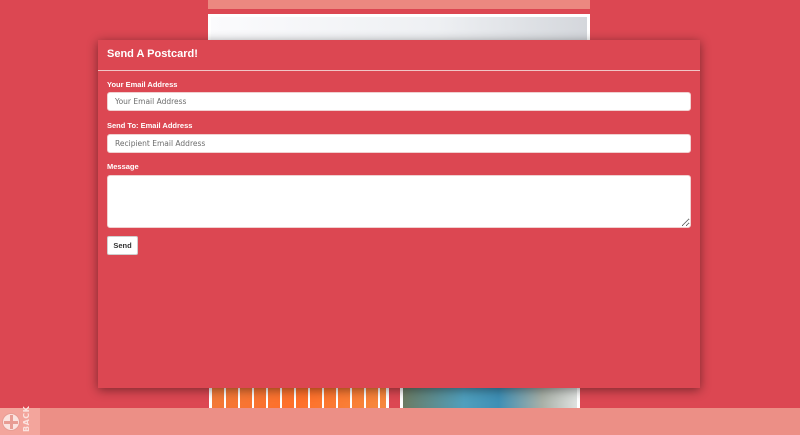 The height and width of the screenshot is (435, 800). Describe the element at coordinates (400, 421) in the screenshot. I see `footer-bar` at that location.